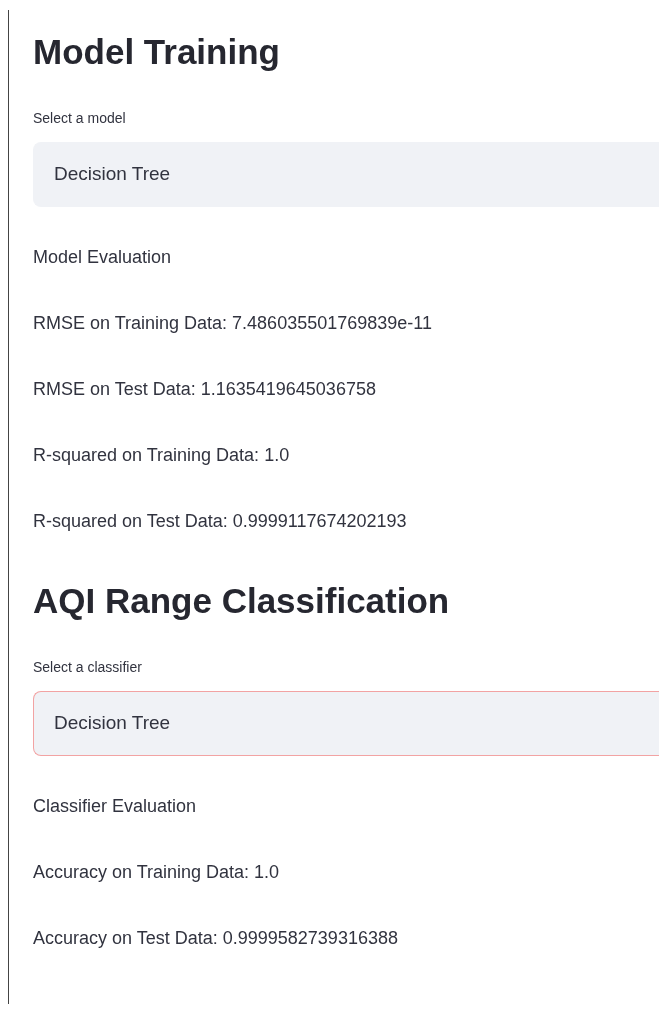 The image size is (659, 1014). Describe the element at coordinates (220, 521) in the screenshot. I see `result-text: R-squared on Test Data: 0.9999117674202193` at that location.